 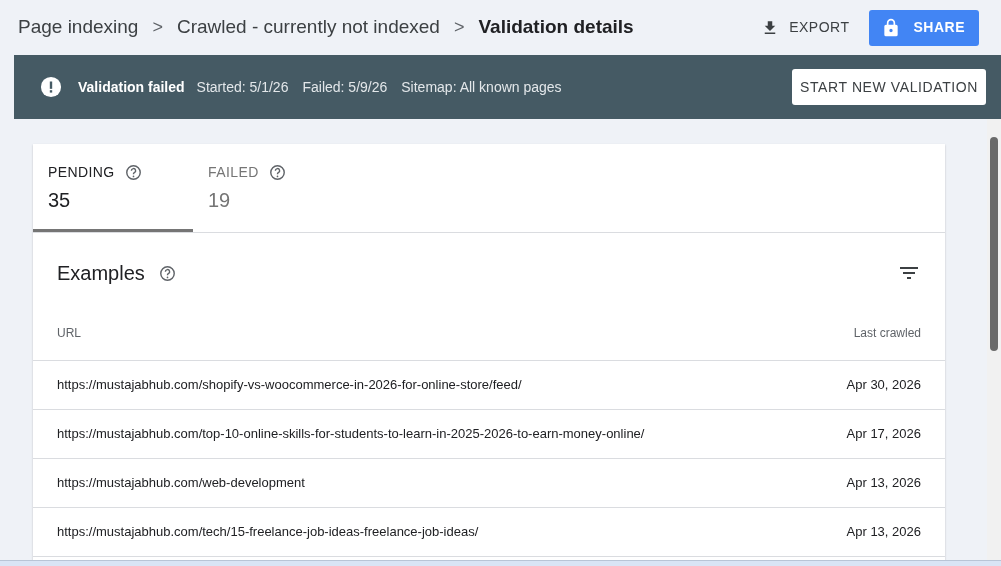 What do you see at coordinates (345, 87) in the screenshot?
I see `fail-date: Failed: 5/9/26` at bounding box center [345, 87].